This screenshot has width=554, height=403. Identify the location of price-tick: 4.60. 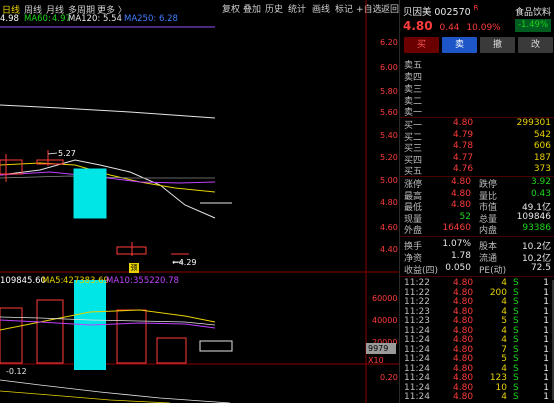
(389, 227).